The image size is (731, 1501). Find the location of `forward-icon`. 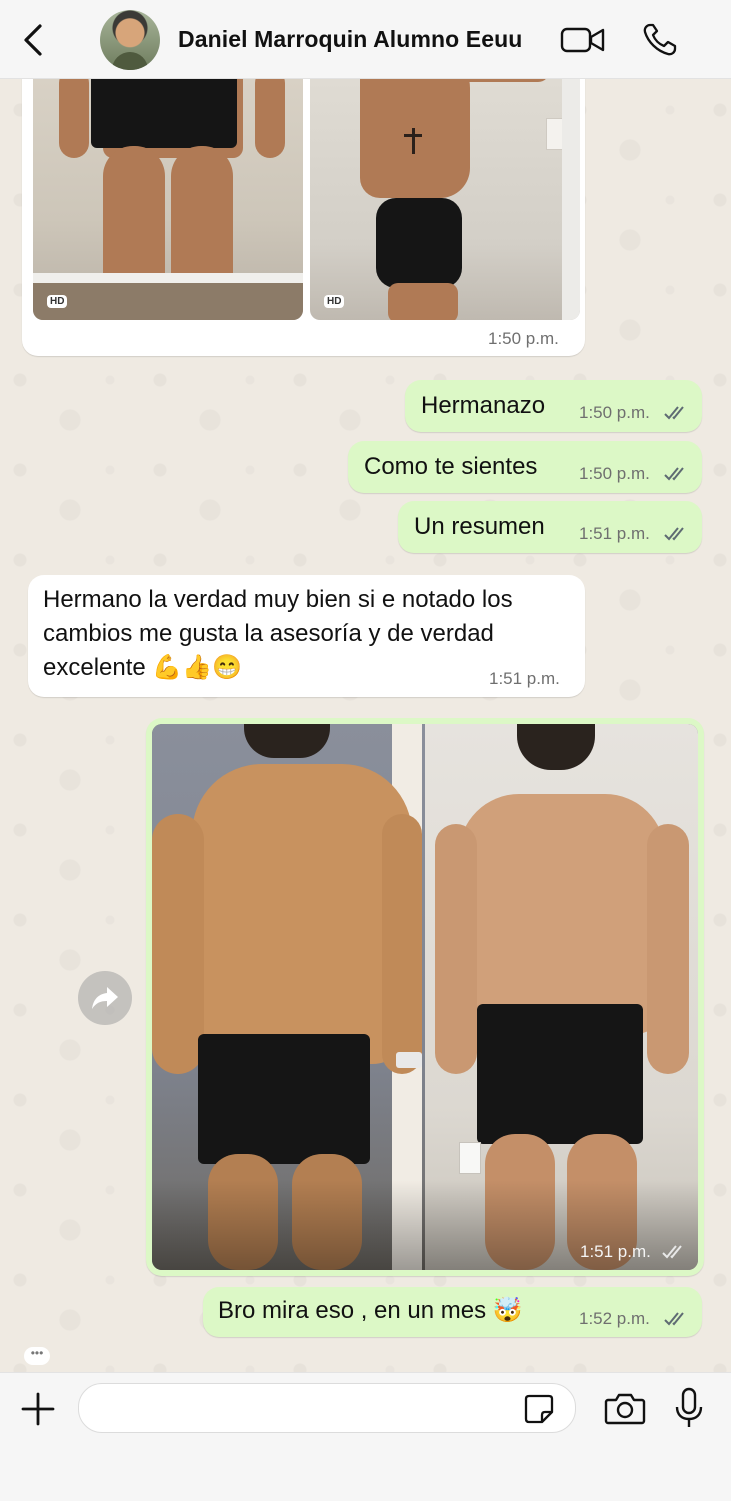

forward-icon is located at coordinates (105, 998).